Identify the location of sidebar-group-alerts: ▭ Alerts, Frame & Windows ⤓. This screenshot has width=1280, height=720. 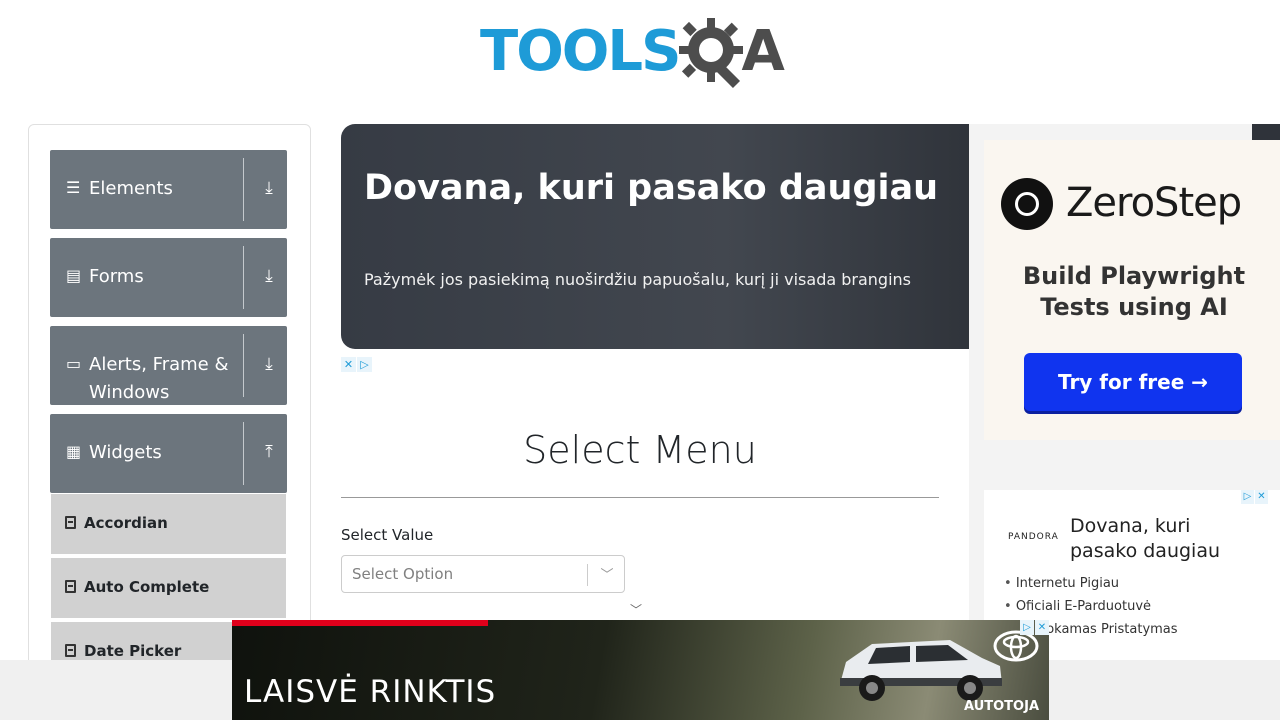
(168, 365).